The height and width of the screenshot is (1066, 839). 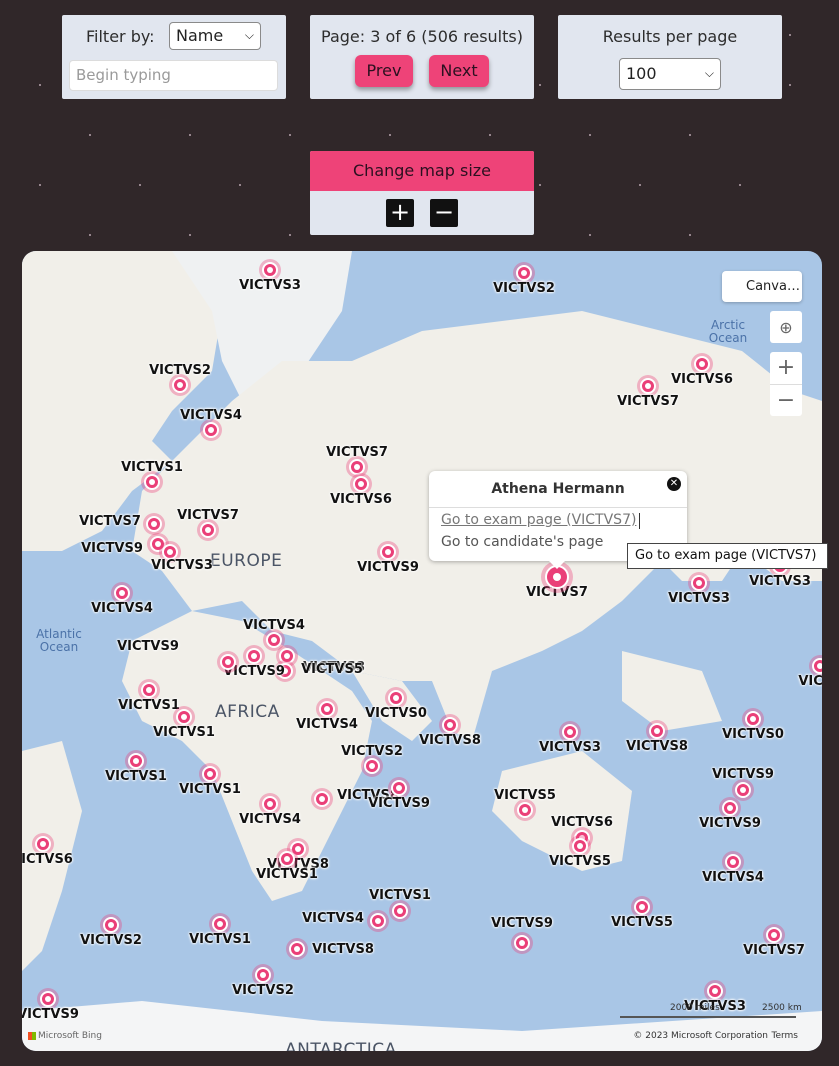 What do you see at coordinates (422, 36) in the screenshot?
I see `page-info: Page: 3 of 6 (506 results)` at bounding box center [422, 36].